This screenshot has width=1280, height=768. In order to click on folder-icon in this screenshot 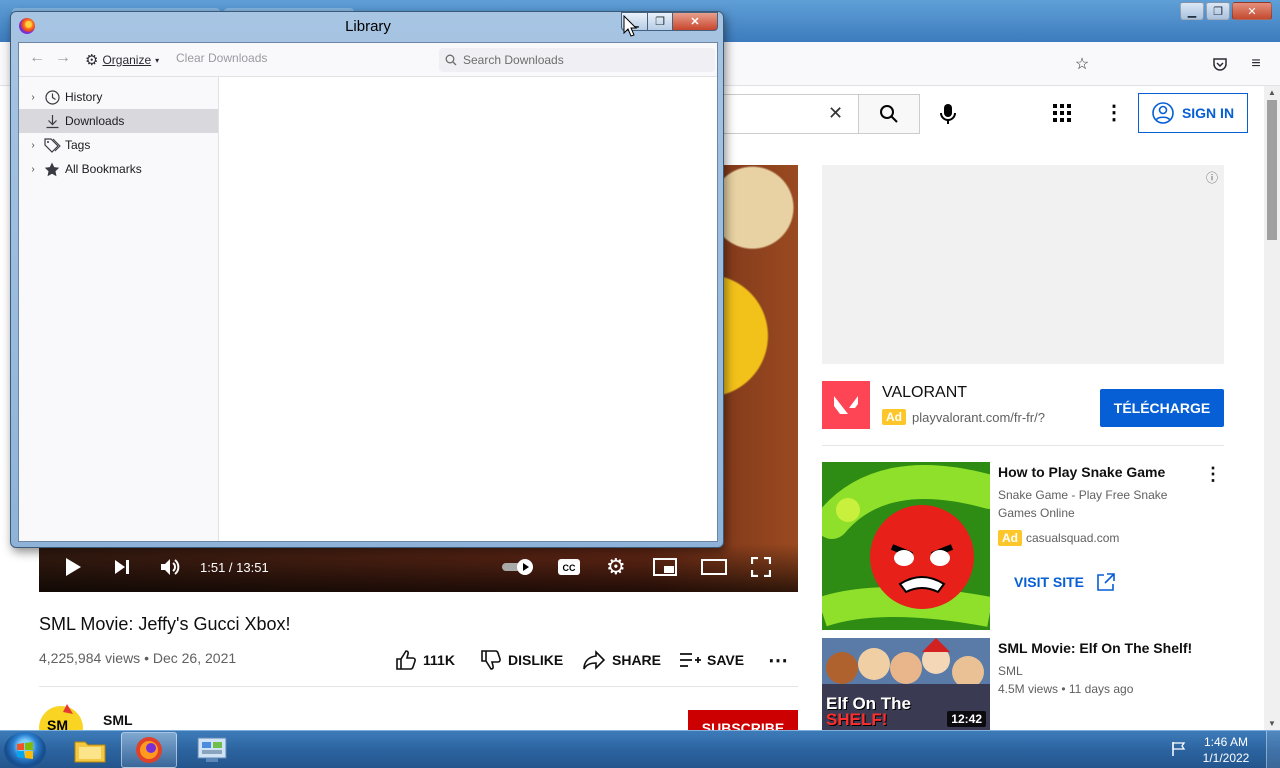, I will do `click(90, 752)`.